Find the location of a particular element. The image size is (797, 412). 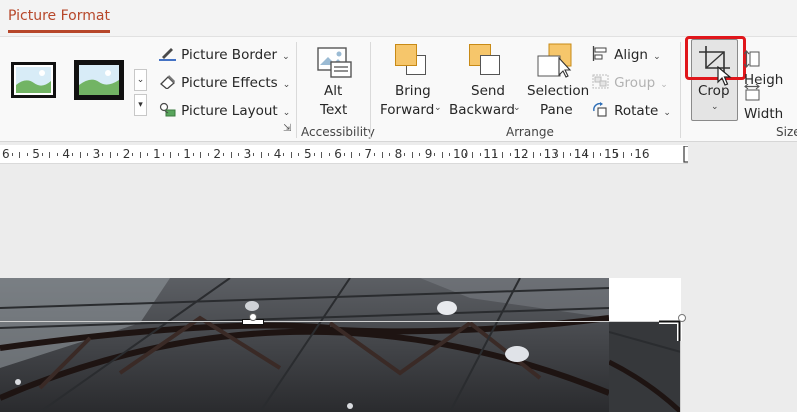

picture-style-thick-black-frame is located at coordinates (99, 80).